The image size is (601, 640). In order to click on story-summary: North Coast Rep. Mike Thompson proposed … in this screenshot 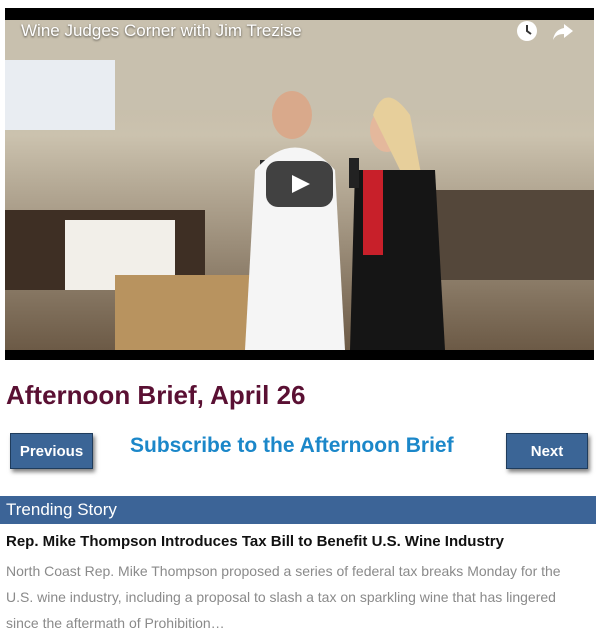, I will do `click(283, 597)`.